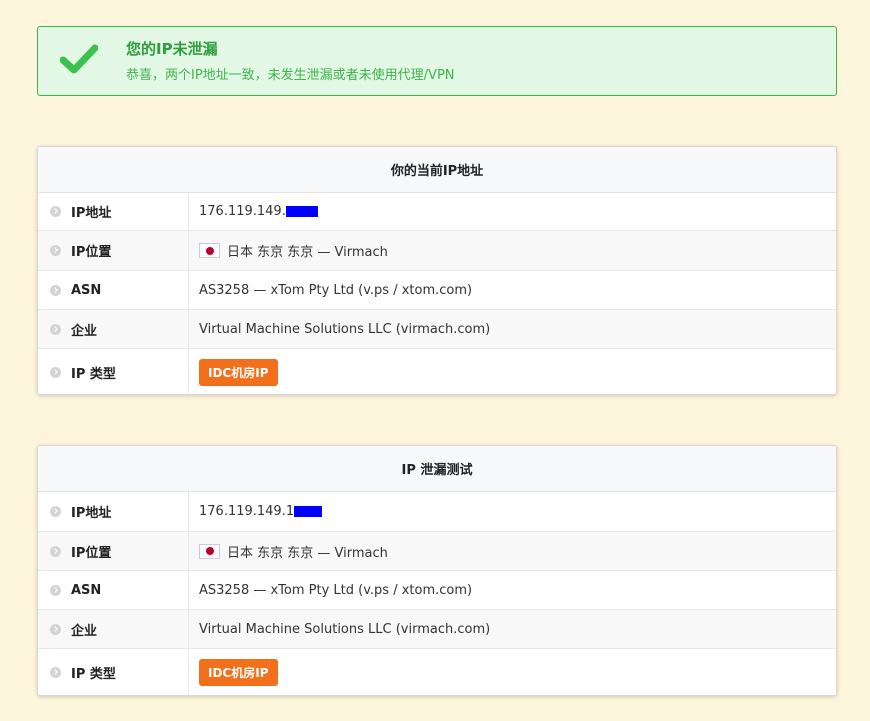 The width and height of the screenshot is (870, 721). What do you see at coordinates (290, 75) in the screenshot?
I see `alert-description: 恭喜，两个IP地址一致，未发生泄漏或者未使用代理/VPN` at bounding box center [290, 75].